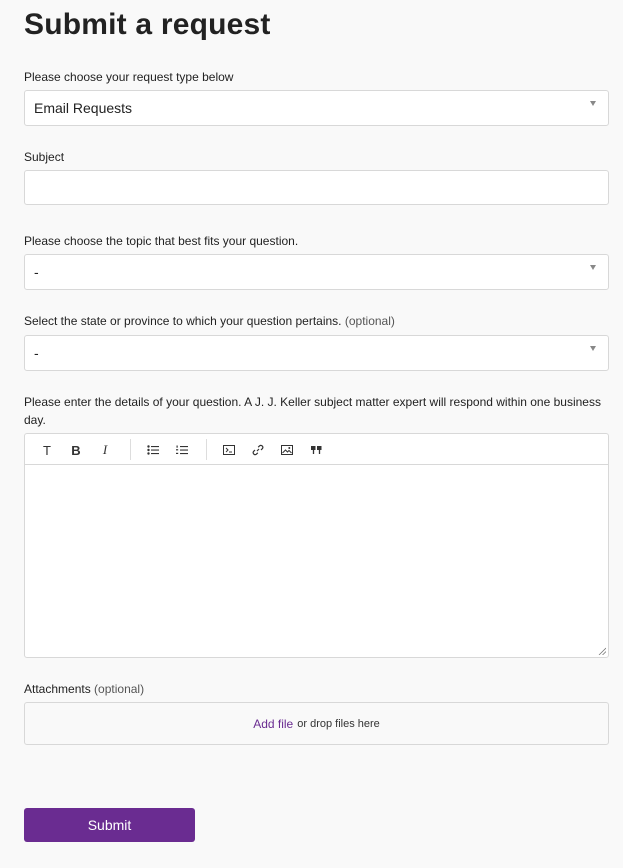 The width and height of the screenshot is (623, 868). I want to click on subject-input, so click(316, 187).